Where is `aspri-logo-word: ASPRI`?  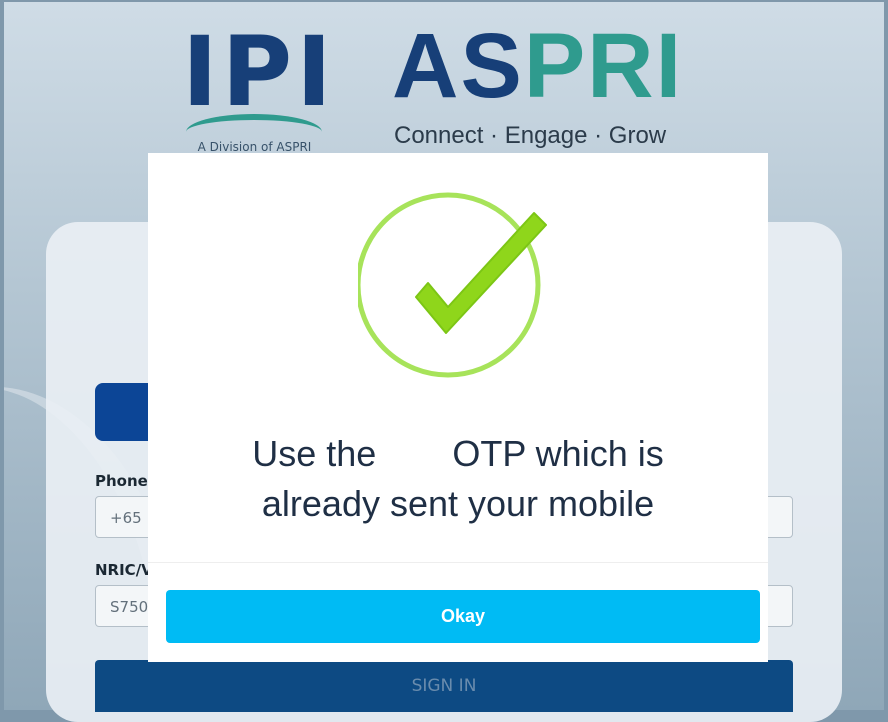
aspri-logo-word: ASPRI is located at coordinates (537, 66).